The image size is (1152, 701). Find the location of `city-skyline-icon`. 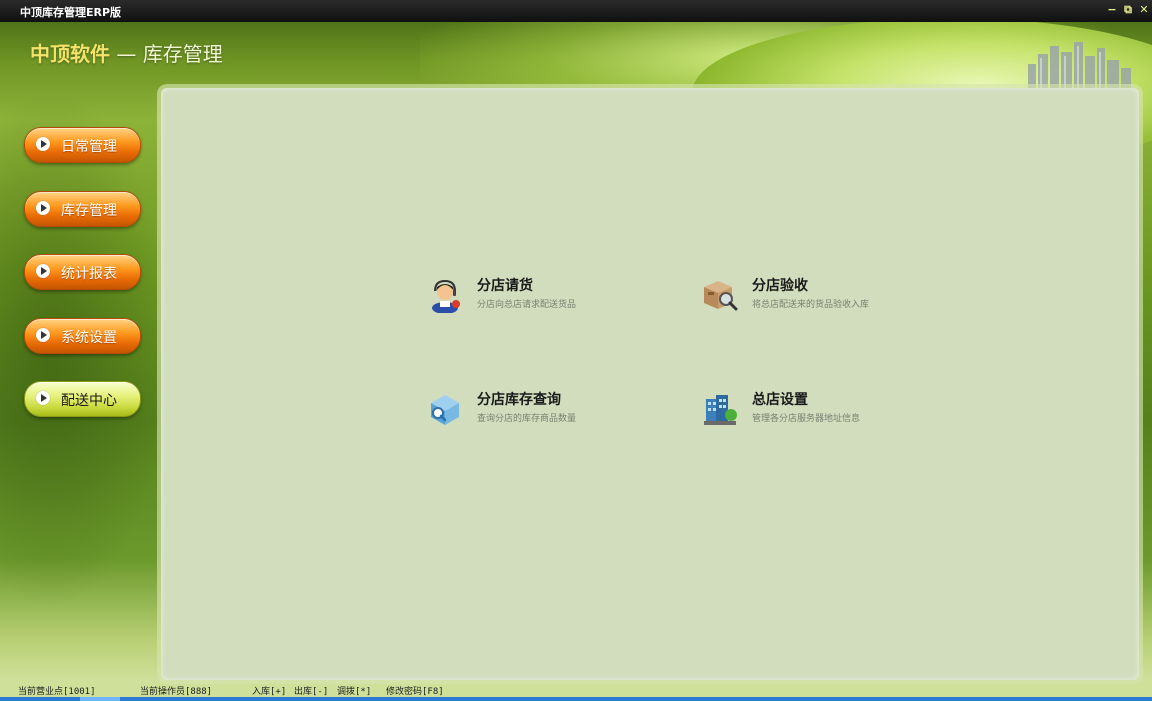

city-skyline-icon is located at coordinates (1079, 67).